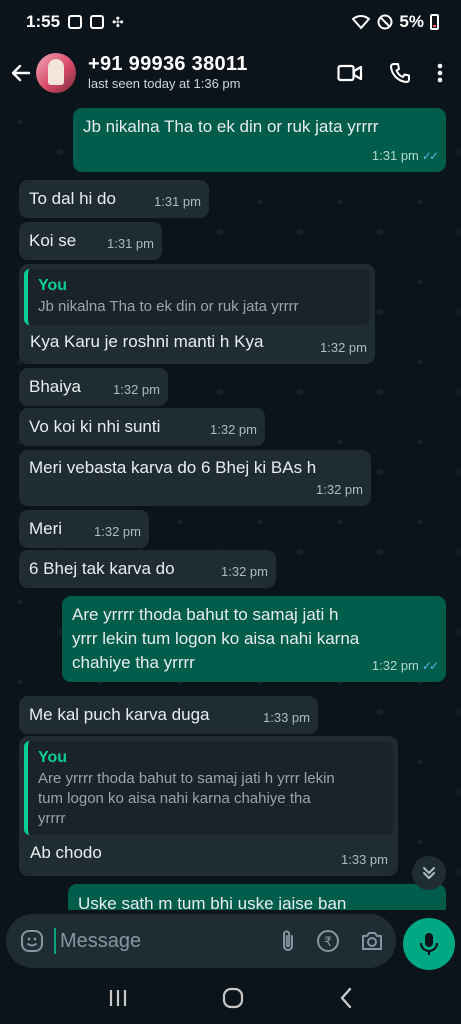 The image size is (461, 1024). I want to click on message-input-container: Message ₹, so click(201, 941).